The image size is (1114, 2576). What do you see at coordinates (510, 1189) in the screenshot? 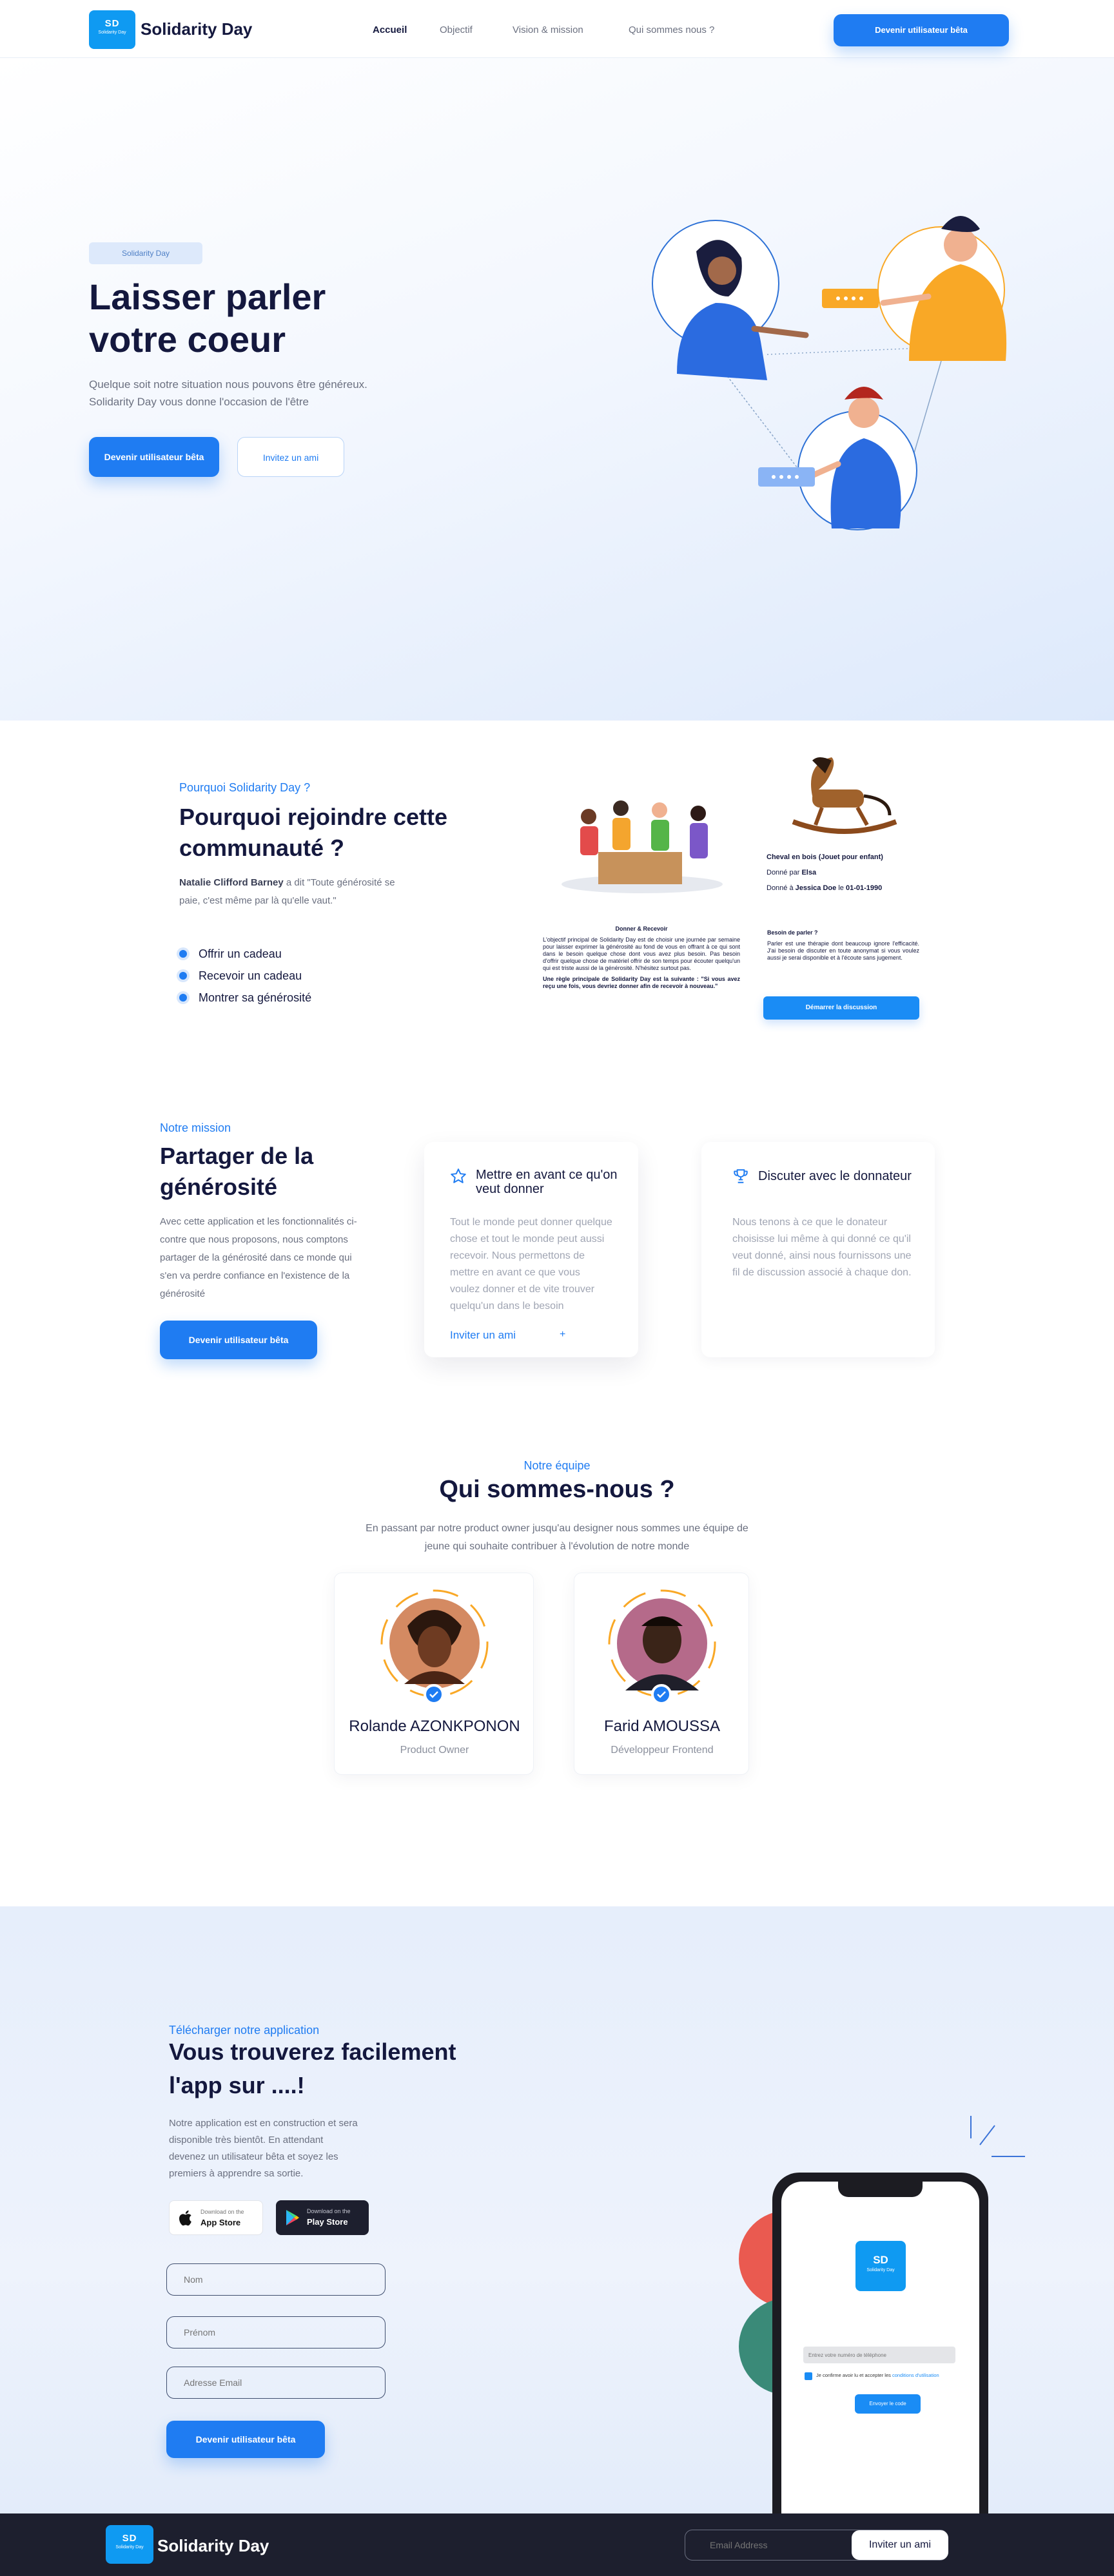
I see `card-title-line2: veut donner` at bounding box center [510, 1189].